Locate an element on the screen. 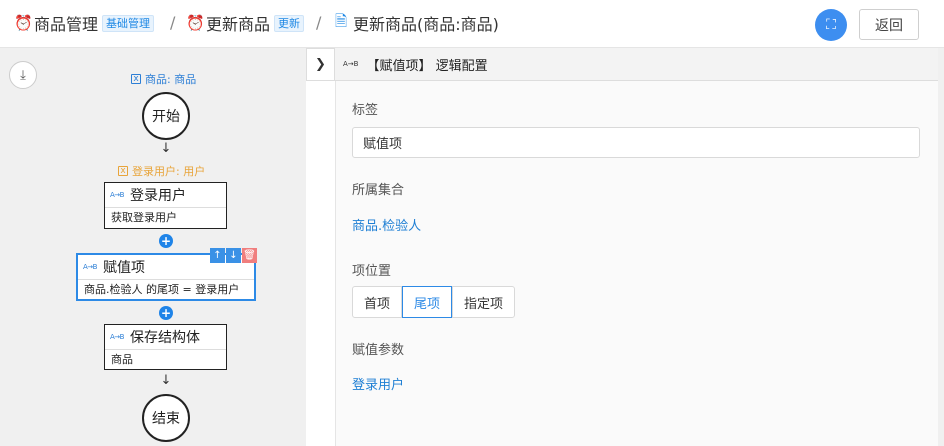 The width and height of the screenshot is (944, 446). breadcrumb-item-product-management: ⏰ 商品管理 基础管理 is located at coordinates (84, 23).